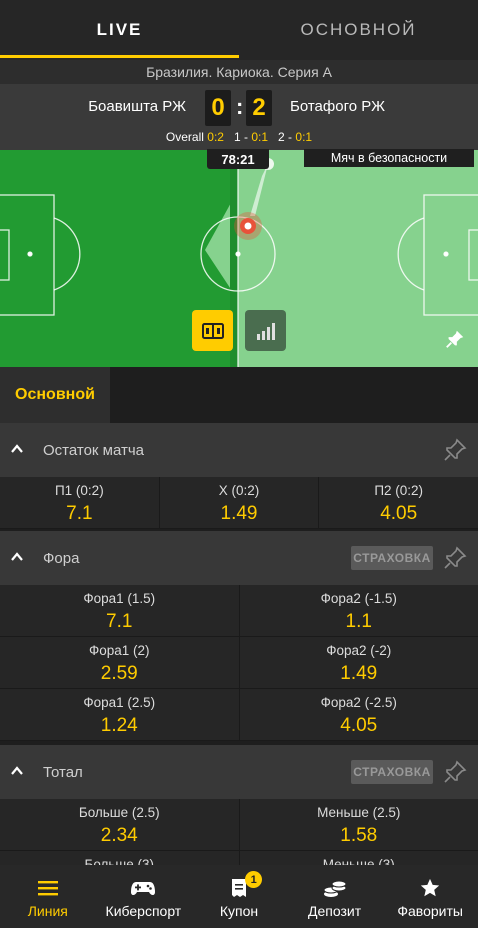 This screenshot has width=478, height=928. I want to click on odds-row: Фора1 (2.5) 1.24 Фора2 (-2.5) 4.05, so click(239, 715).